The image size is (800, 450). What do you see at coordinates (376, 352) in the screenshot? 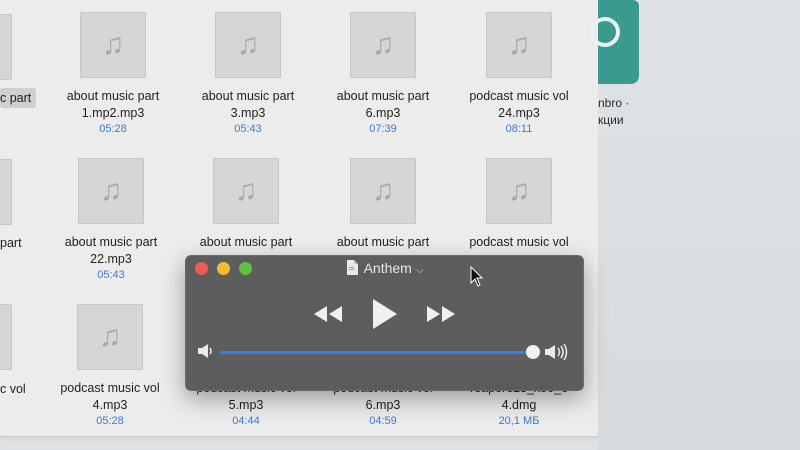
I see `volume-slider` at bounding box center [376, 352].